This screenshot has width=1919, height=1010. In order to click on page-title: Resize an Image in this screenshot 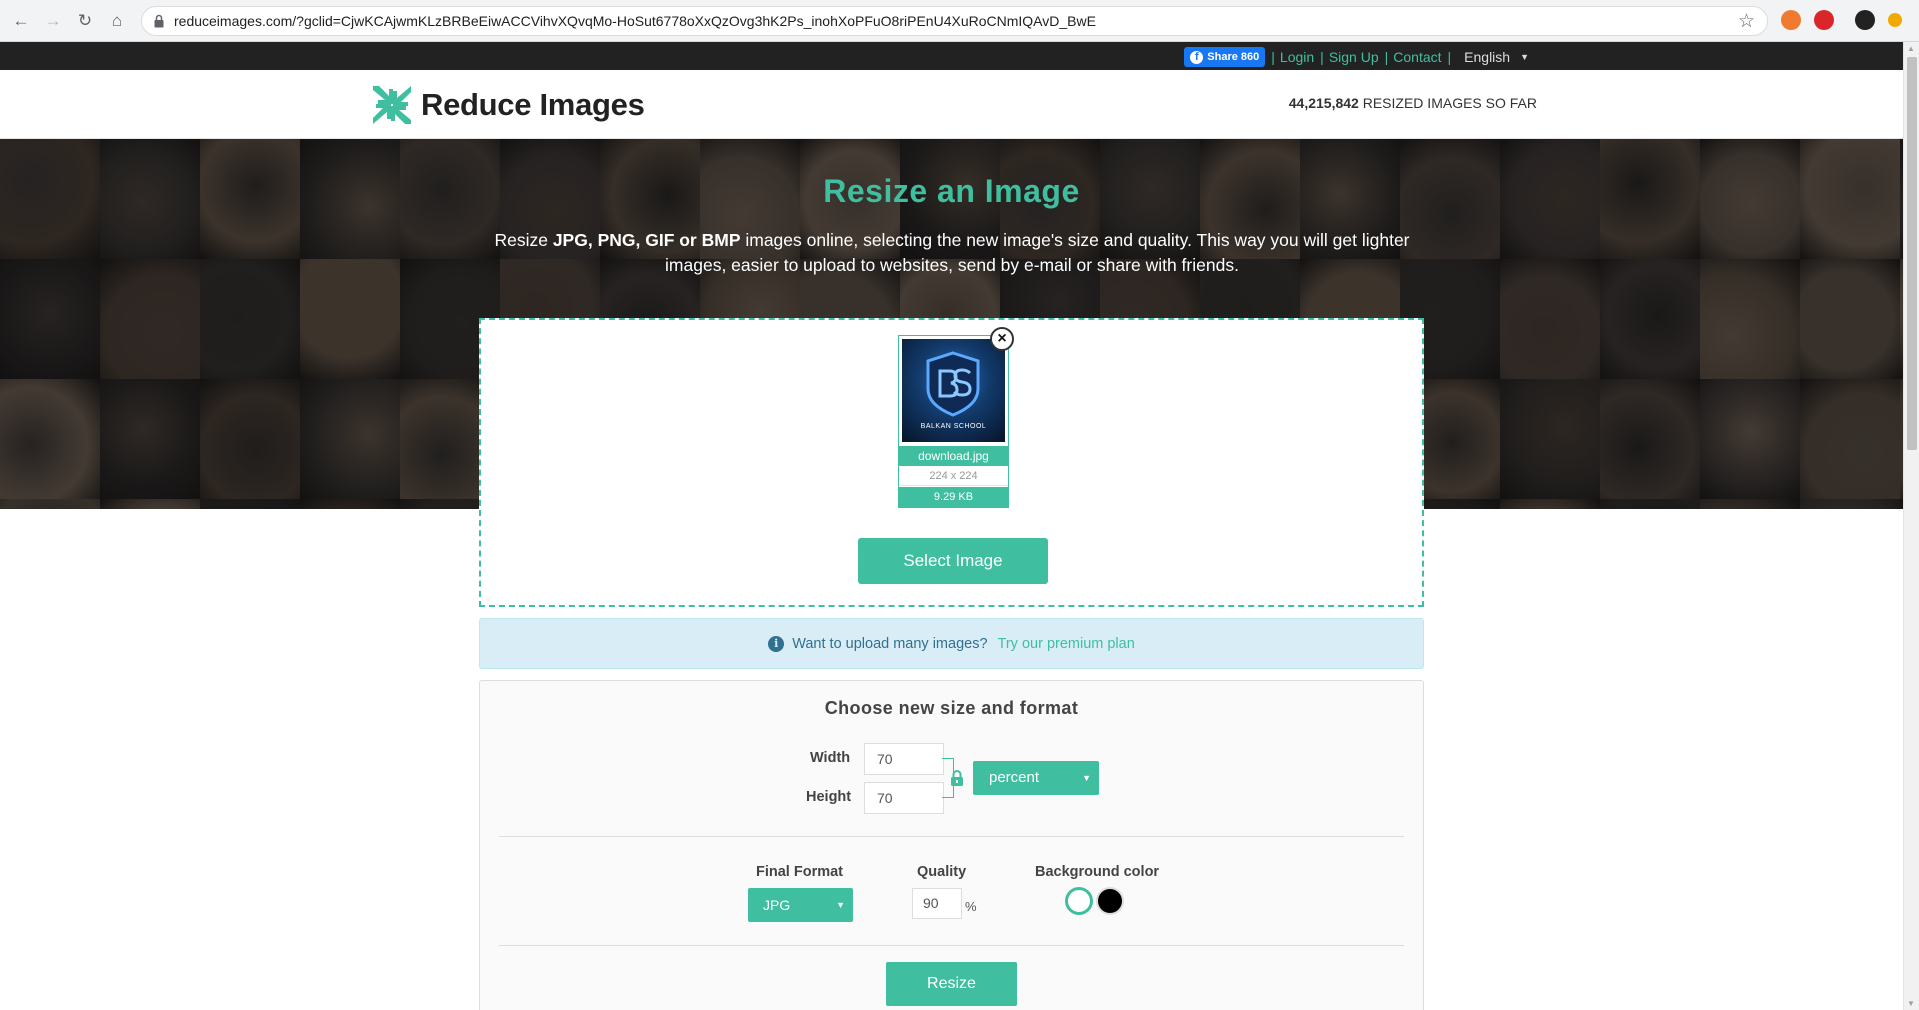, I will do `click(951, 191)`.